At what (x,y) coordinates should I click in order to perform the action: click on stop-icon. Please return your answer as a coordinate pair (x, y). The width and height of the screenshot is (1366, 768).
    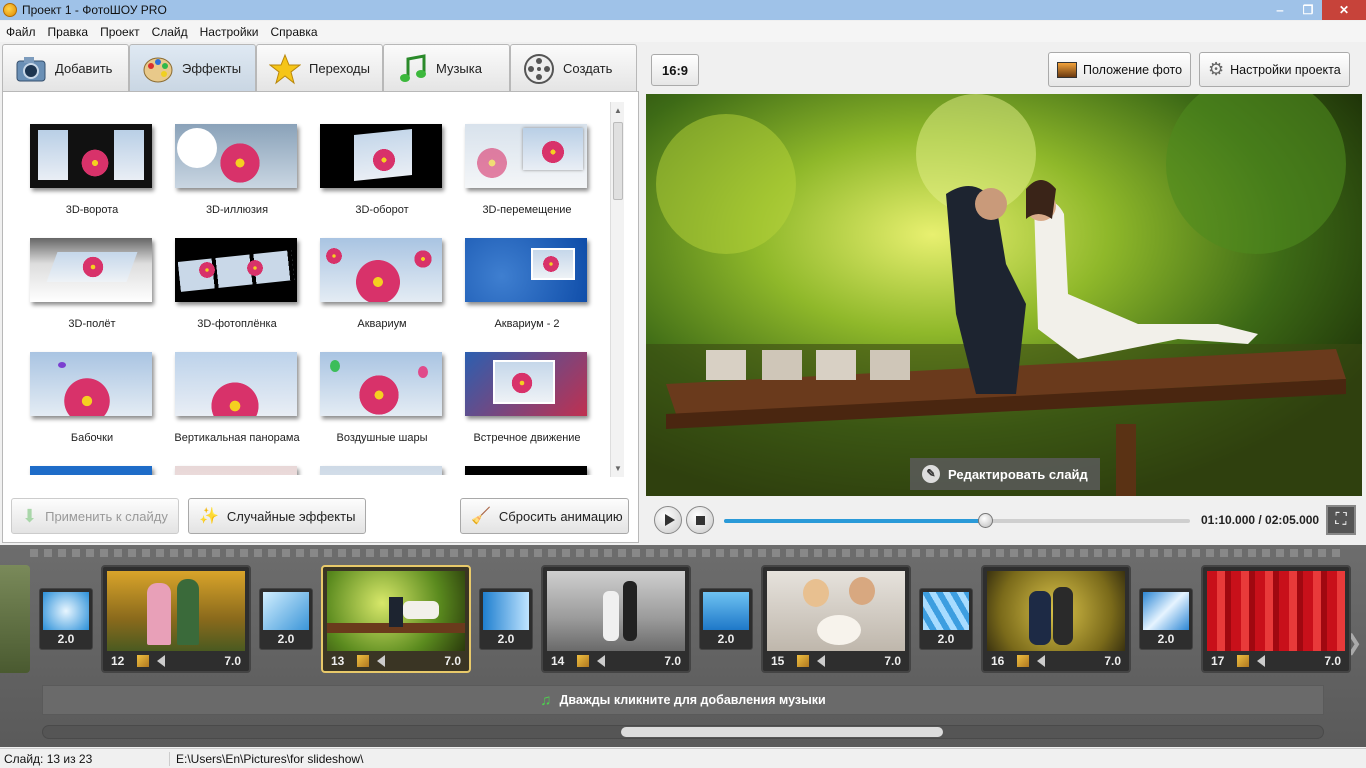
    Looking at the image, I should click on (700, 520).